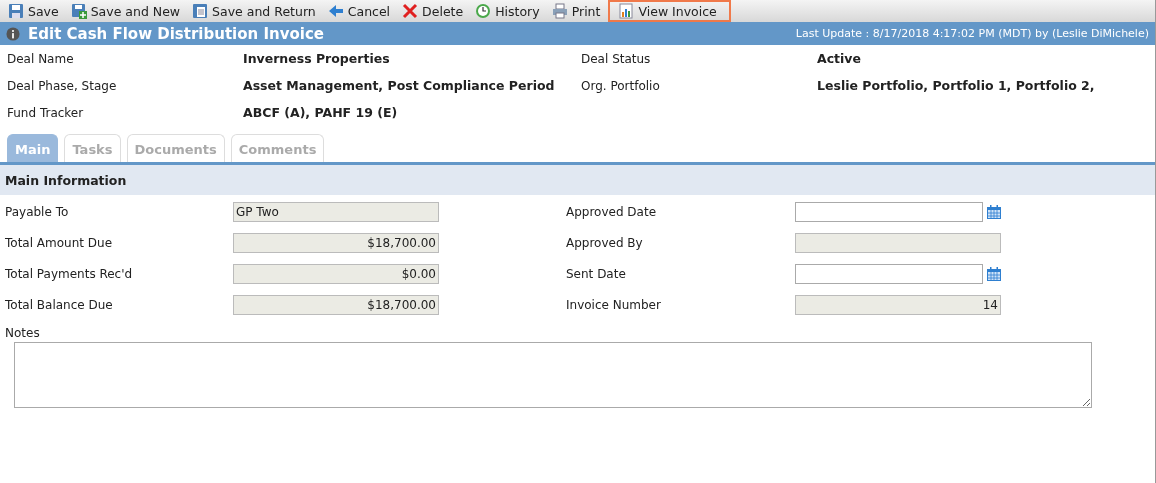  What do you see at coordinates (898, 242) in the screenshot?
I see `input-field` at bounding box center [898, 242].